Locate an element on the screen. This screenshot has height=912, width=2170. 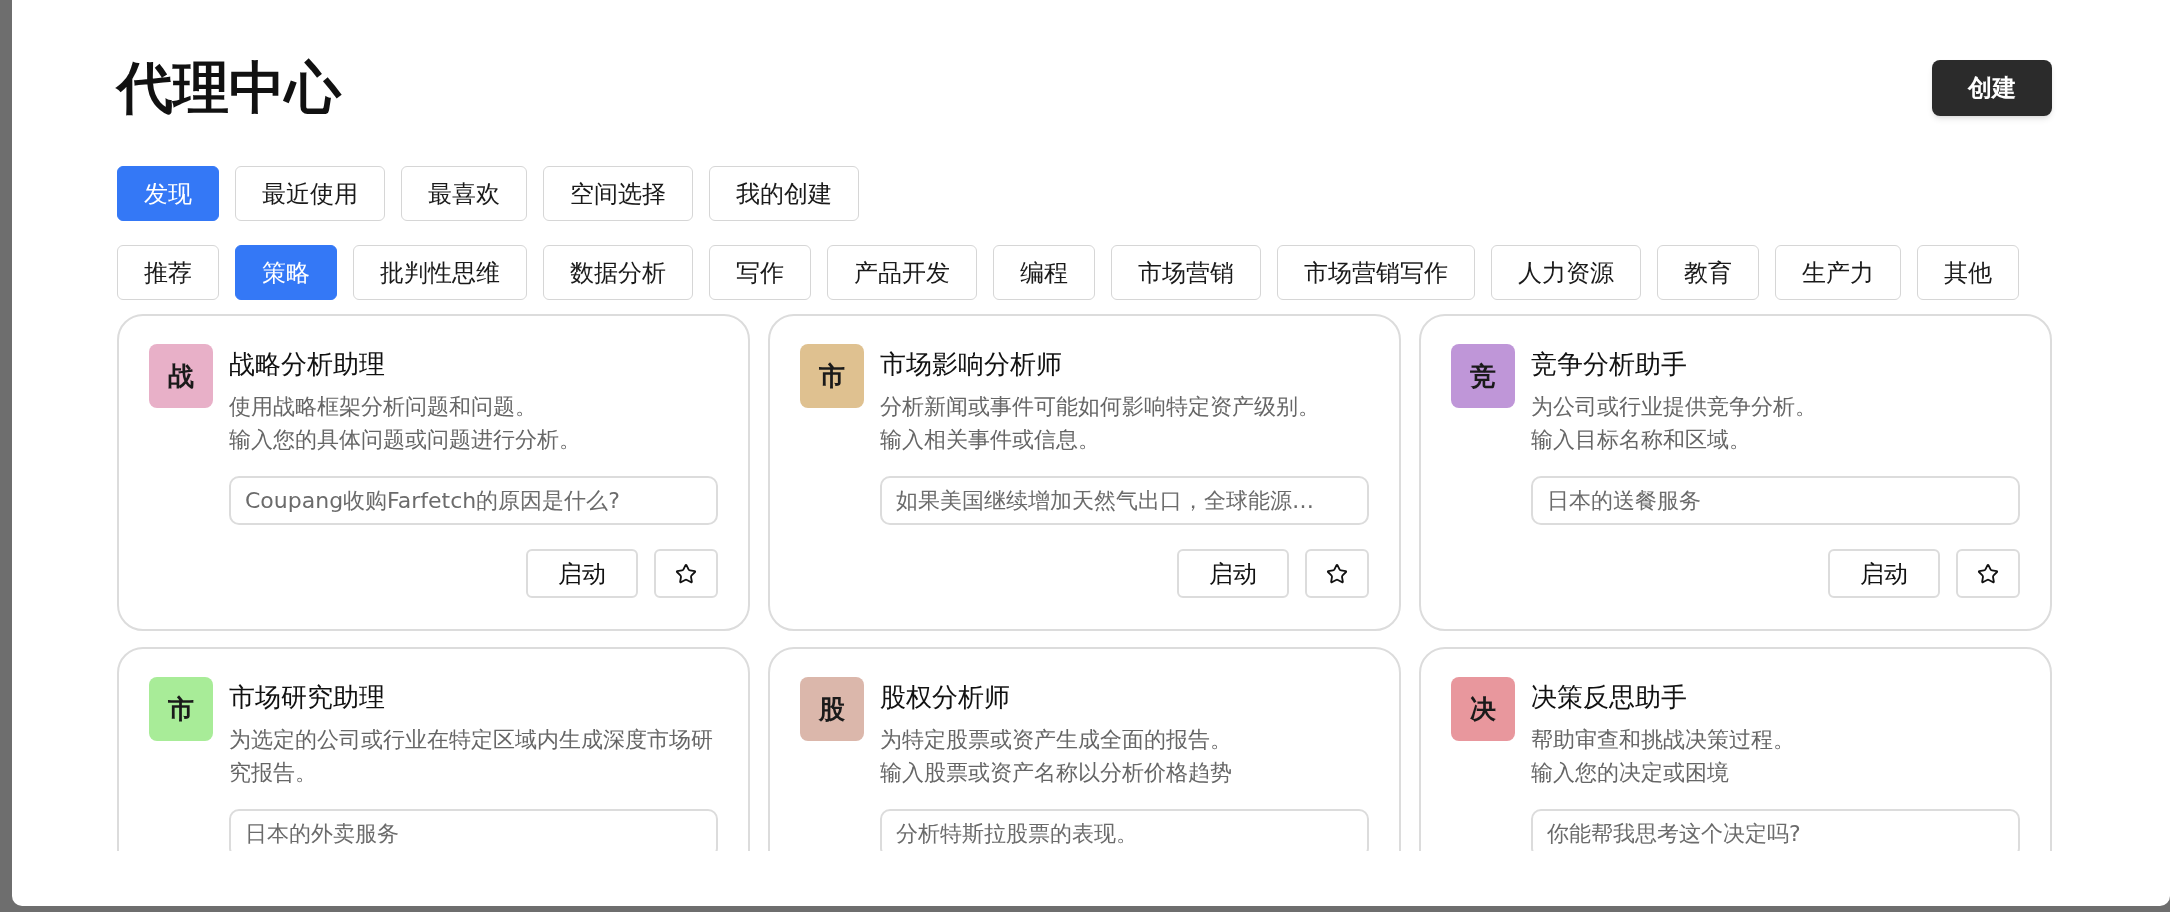
prompt-field: 日本的送餐服务 is located at coordinates (1775, 500).